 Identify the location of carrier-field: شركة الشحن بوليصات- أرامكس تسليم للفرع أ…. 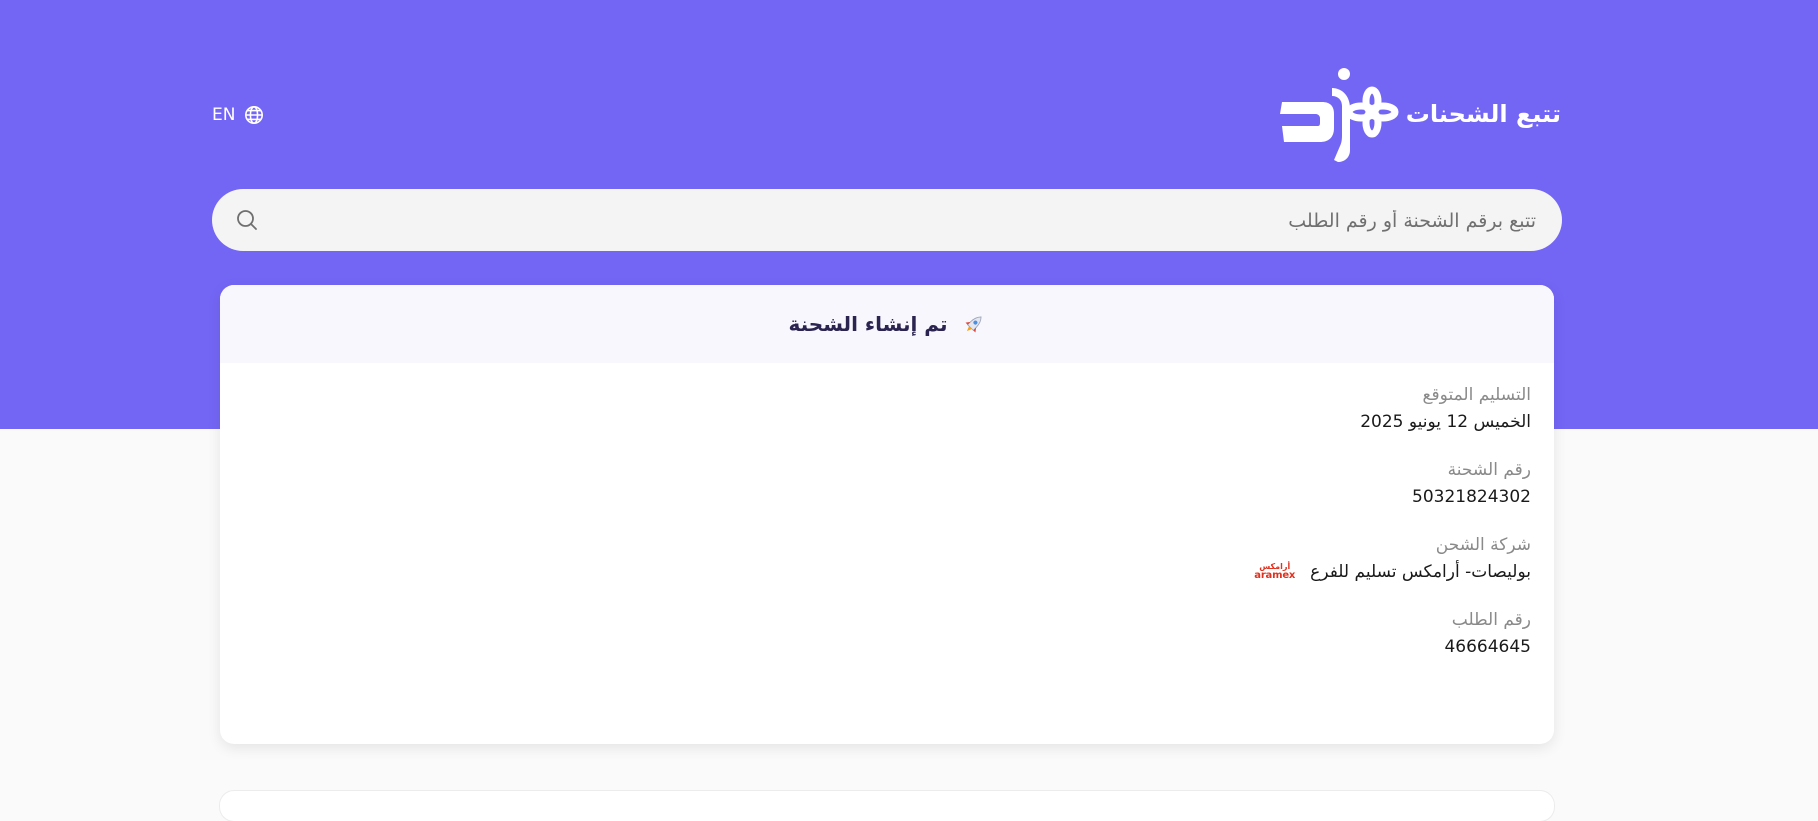
(887, 559).